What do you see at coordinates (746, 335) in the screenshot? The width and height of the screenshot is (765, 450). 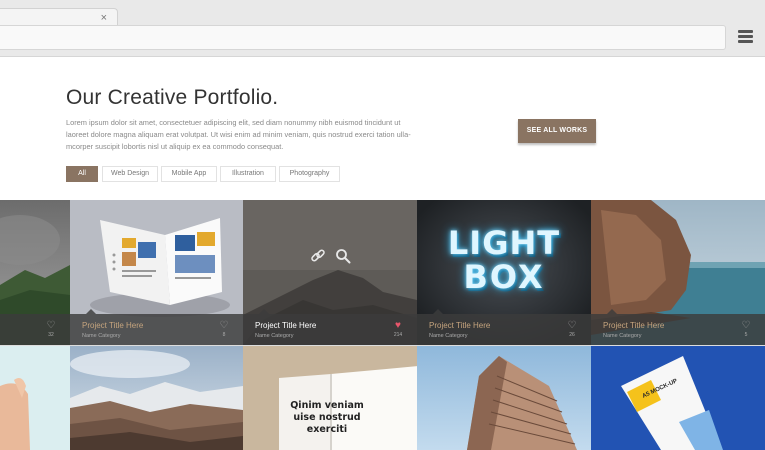 I see `like-count: 5` at bounding box center [746, 335].